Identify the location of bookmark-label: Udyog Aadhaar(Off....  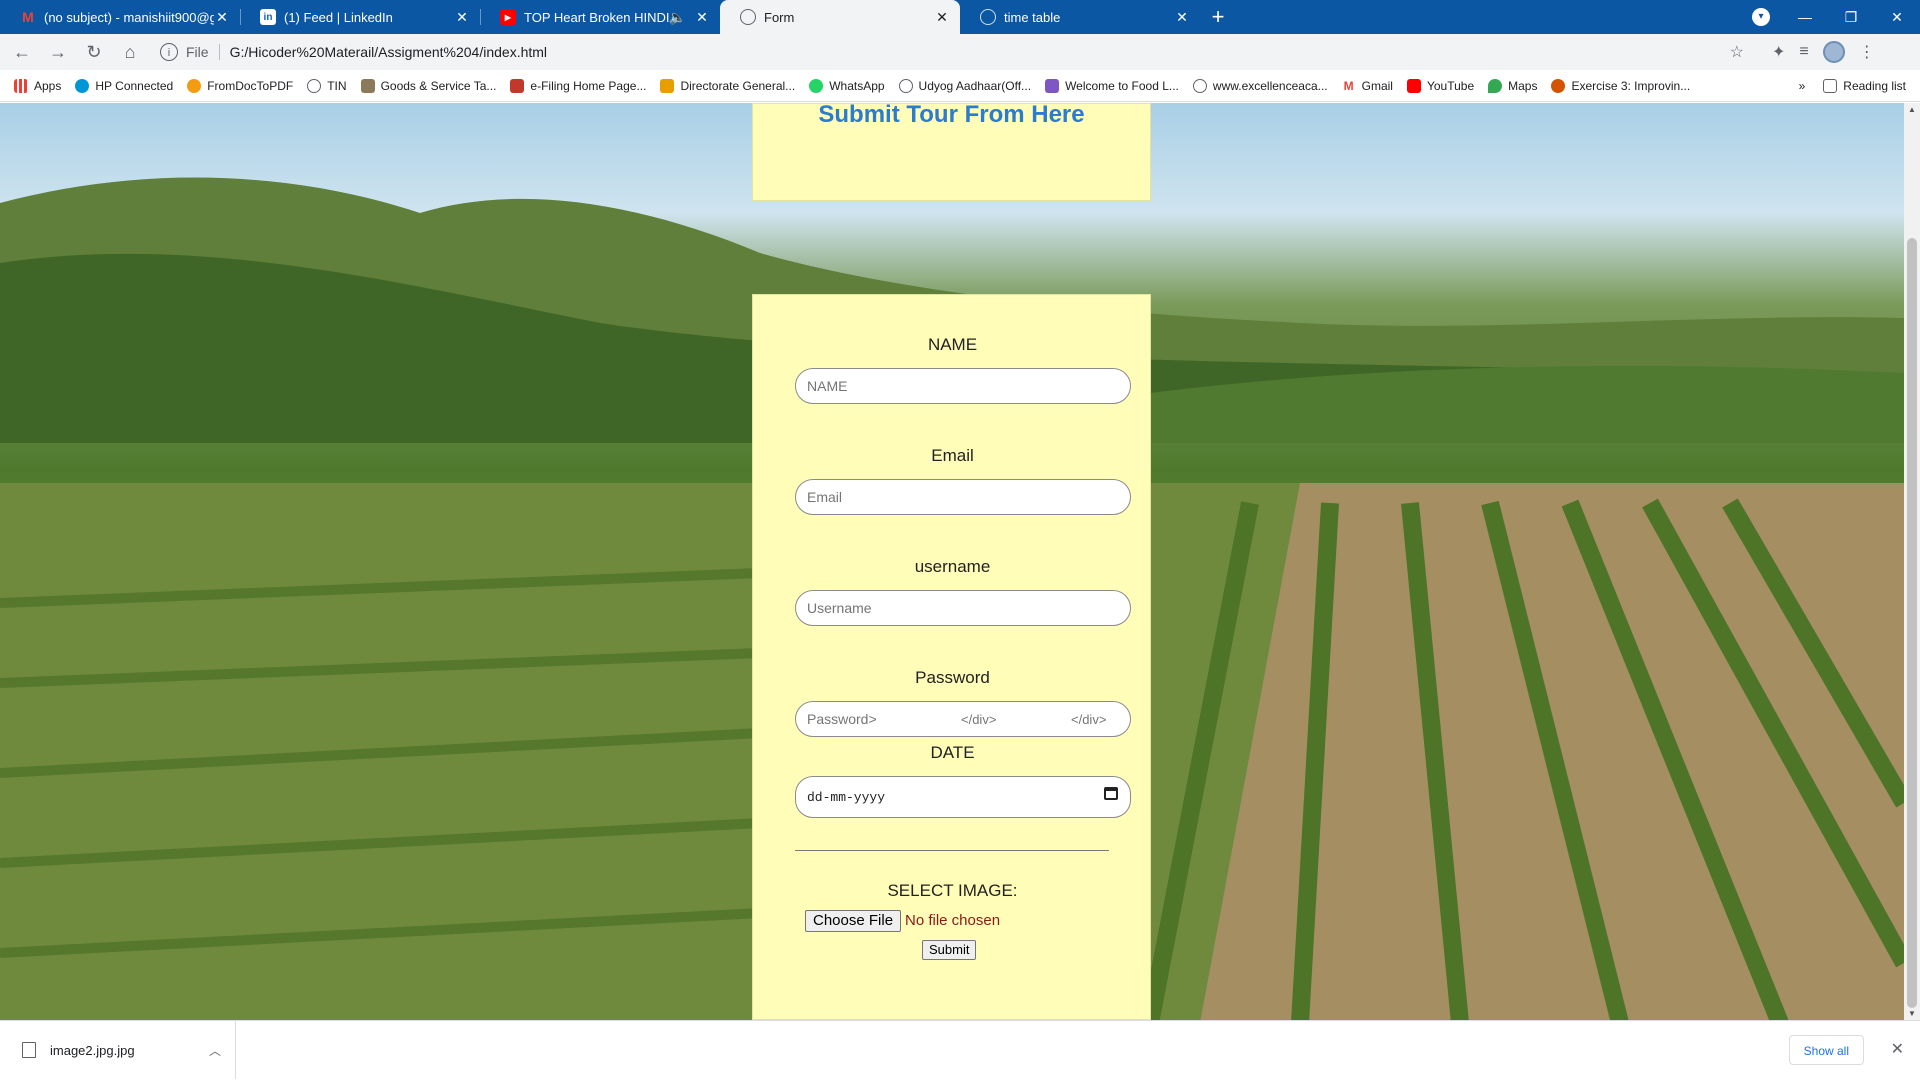
(975, 85).